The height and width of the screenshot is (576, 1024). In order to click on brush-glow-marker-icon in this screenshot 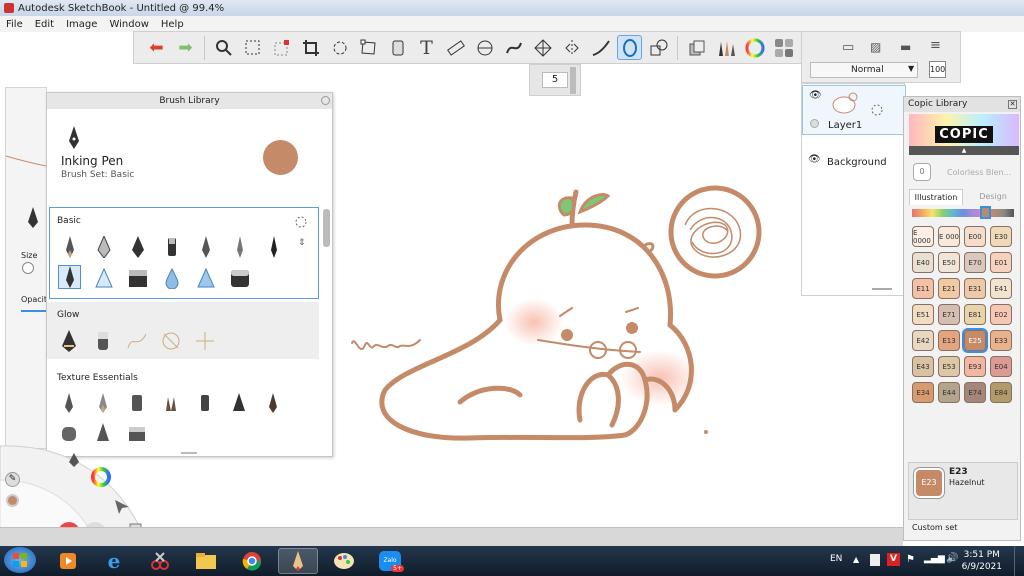, I will do `click(102, 340)`.